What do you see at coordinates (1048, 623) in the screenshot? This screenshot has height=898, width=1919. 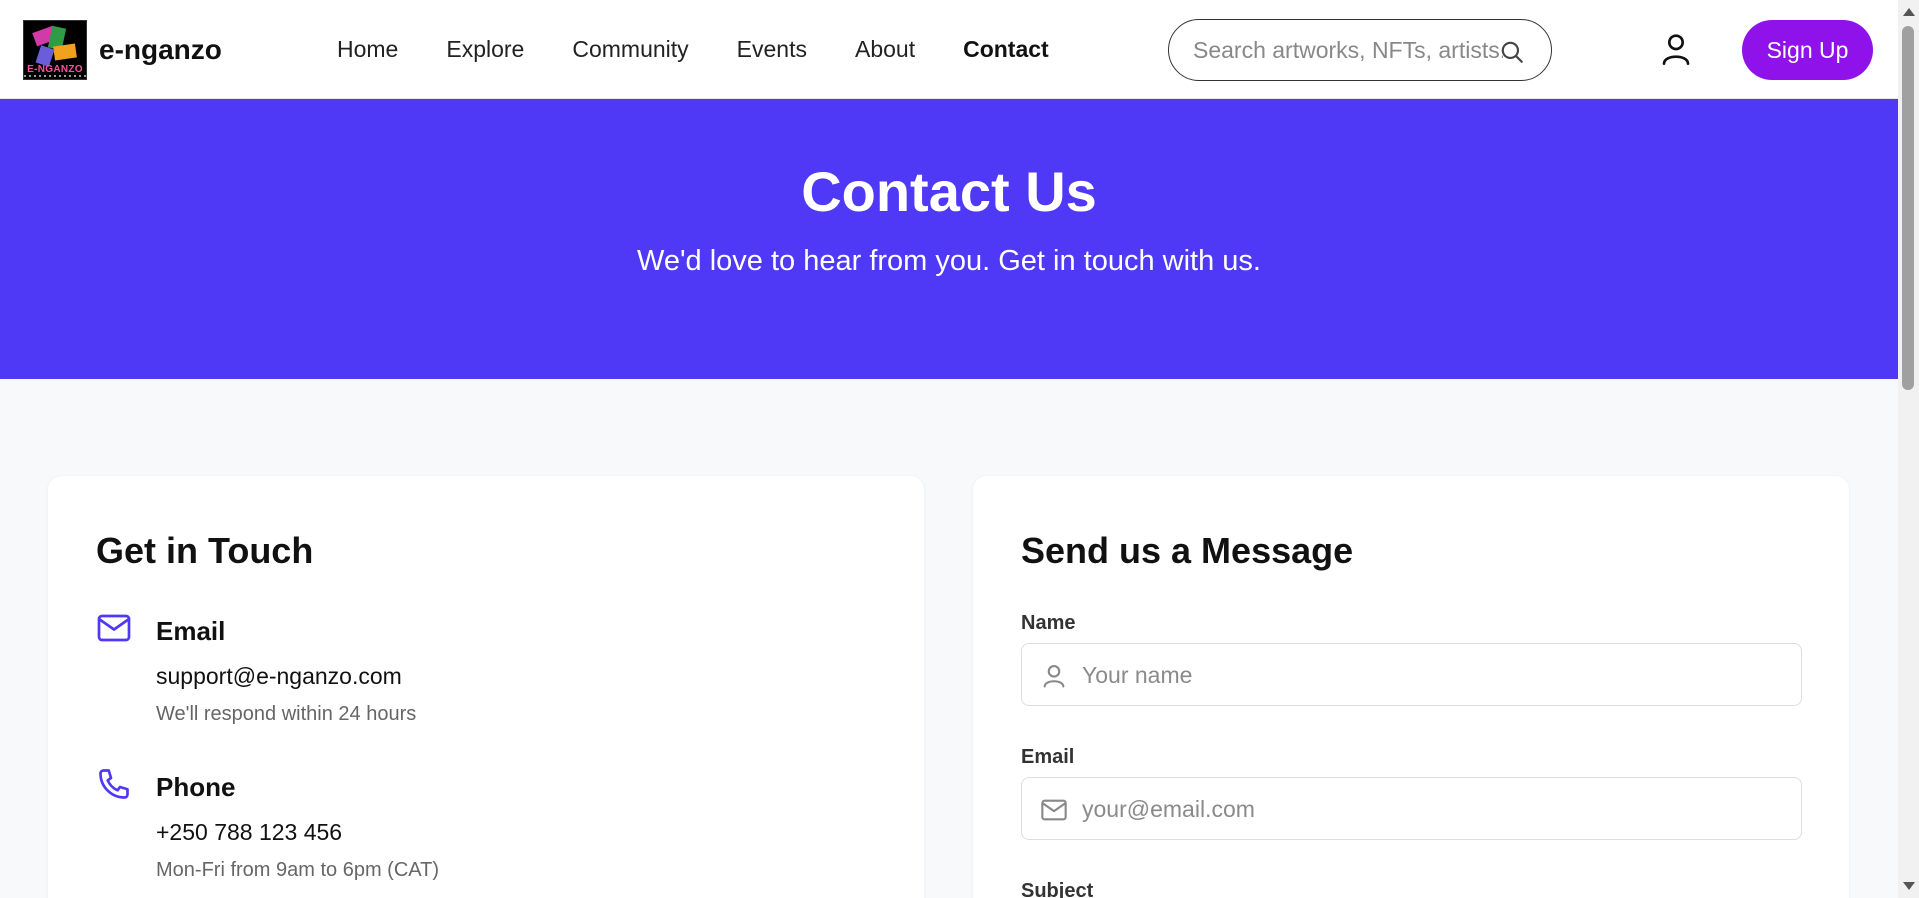 I see `name-field-label: Name` at bounding box center [1048, 623].